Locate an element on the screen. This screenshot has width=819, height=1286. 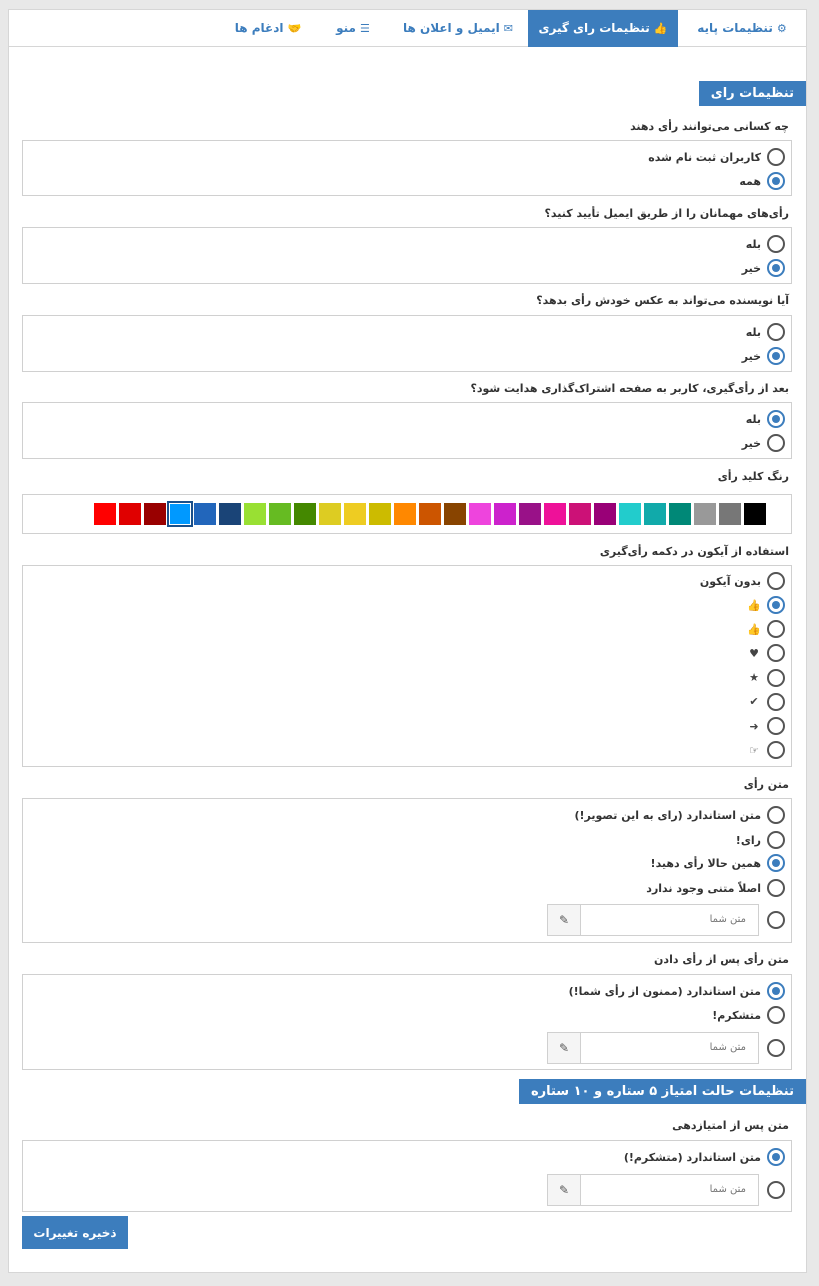
options-who-can-vote: کاربران ثبت نام شده همه is located at coordinates (407, 168).